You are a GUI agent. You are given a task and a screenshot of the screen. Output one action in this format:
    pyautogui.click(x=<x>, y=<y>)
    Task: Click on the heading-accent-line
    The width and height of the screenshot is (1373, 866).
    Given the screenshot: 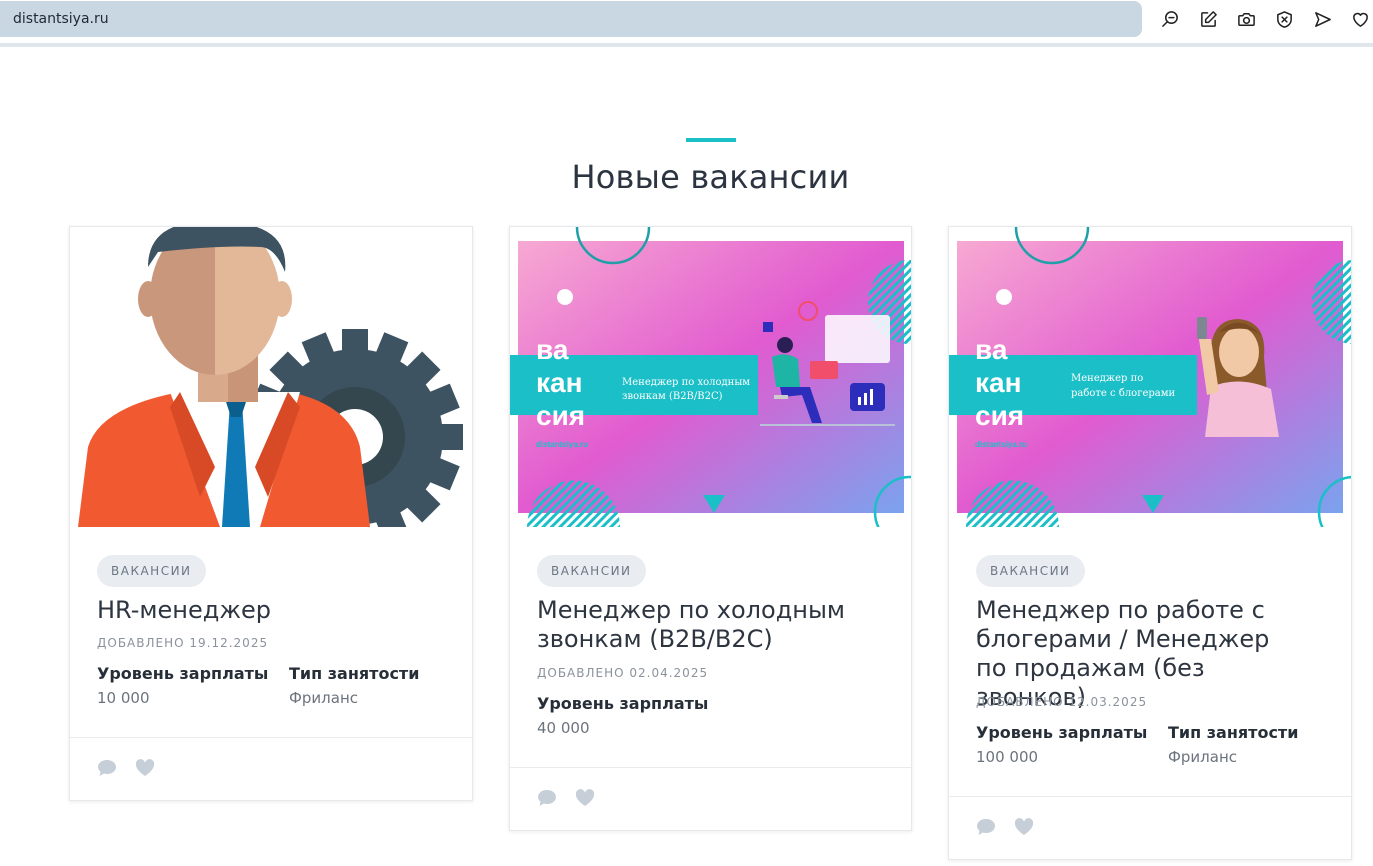 What is the action you would take?
    pyautogui.click(x=711, y=140)
    